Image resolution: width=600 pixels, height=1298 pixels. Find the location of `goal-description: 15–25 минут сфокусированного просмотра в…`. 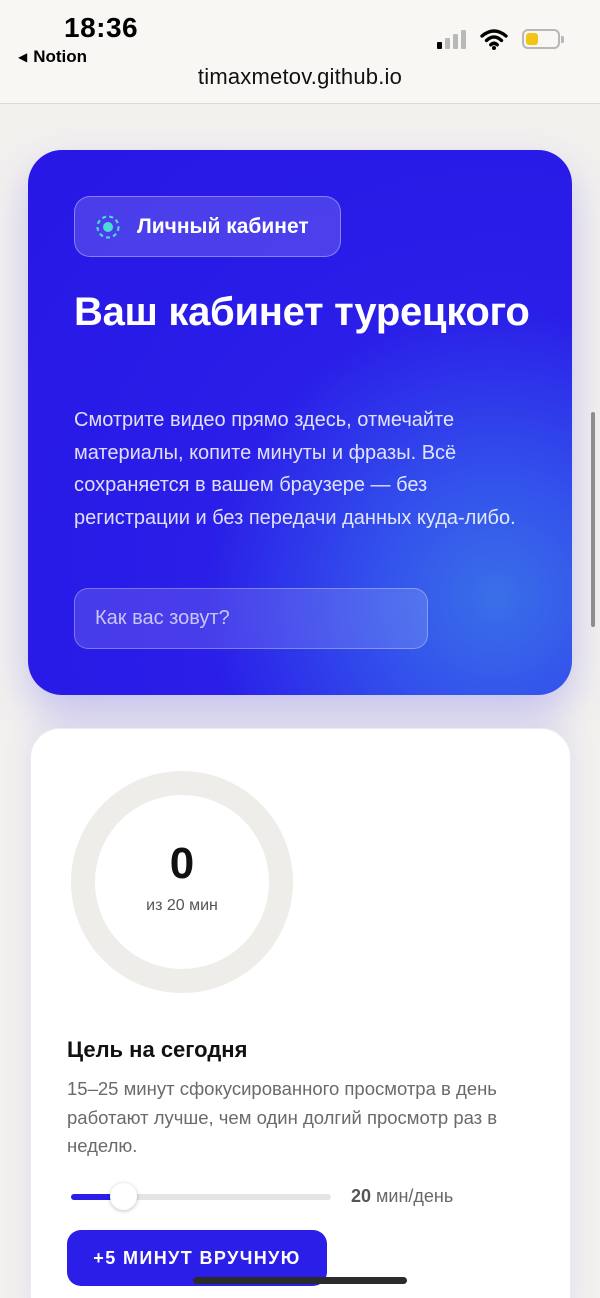

goal-description: 15–25 минут сфокусированного просмотра в… is located at coordinates (282, 1117).